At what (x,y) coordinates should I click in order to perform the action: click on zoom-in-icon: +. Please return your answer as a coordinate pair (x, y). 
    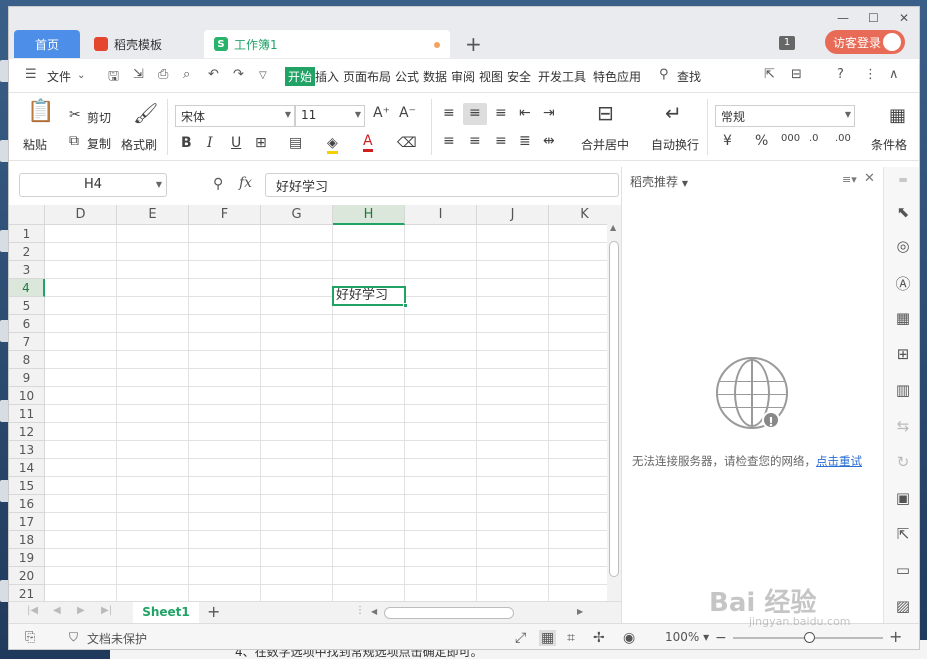
    Looking at the image, I should click on (895, 636).